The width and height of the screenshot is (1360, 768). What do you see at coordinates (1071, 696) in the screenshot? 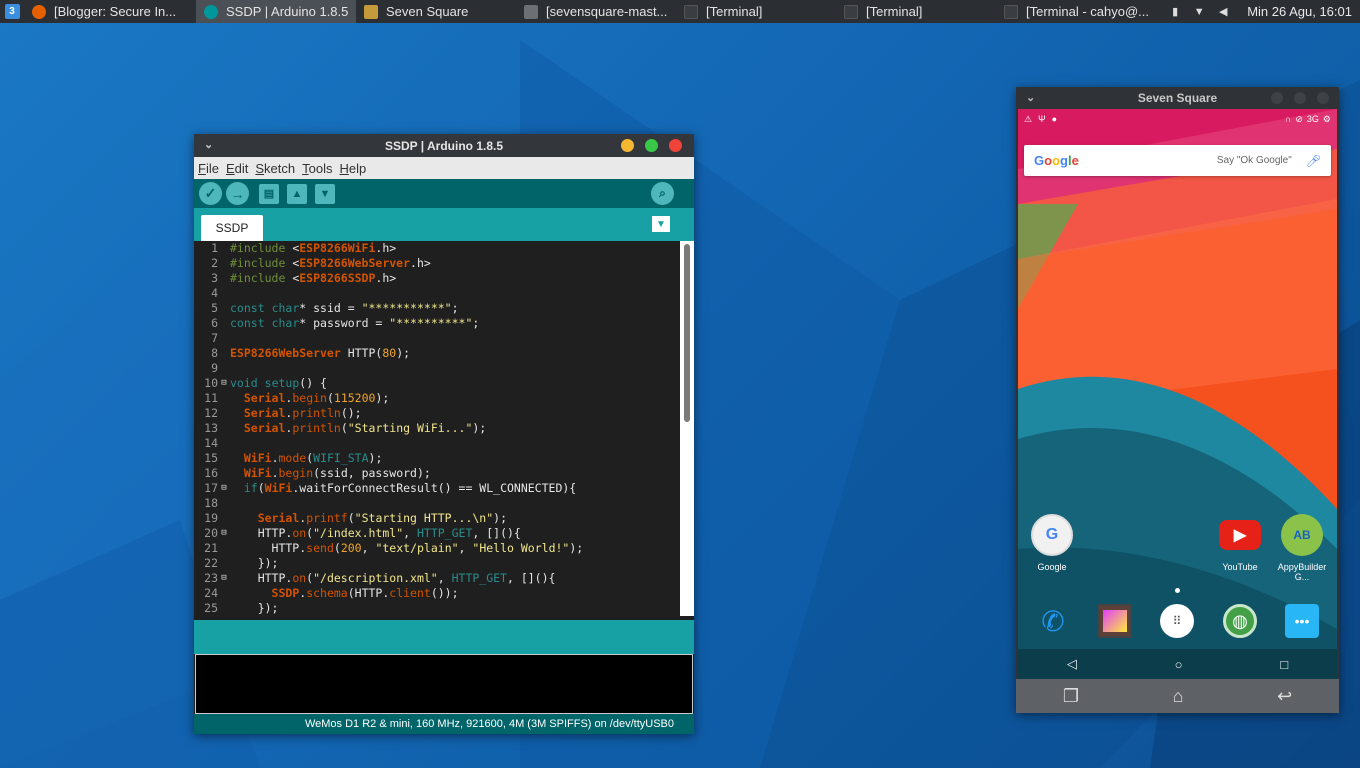
I see `recent-apps-button-icon: ❐` at bounding box center [1071, 696].